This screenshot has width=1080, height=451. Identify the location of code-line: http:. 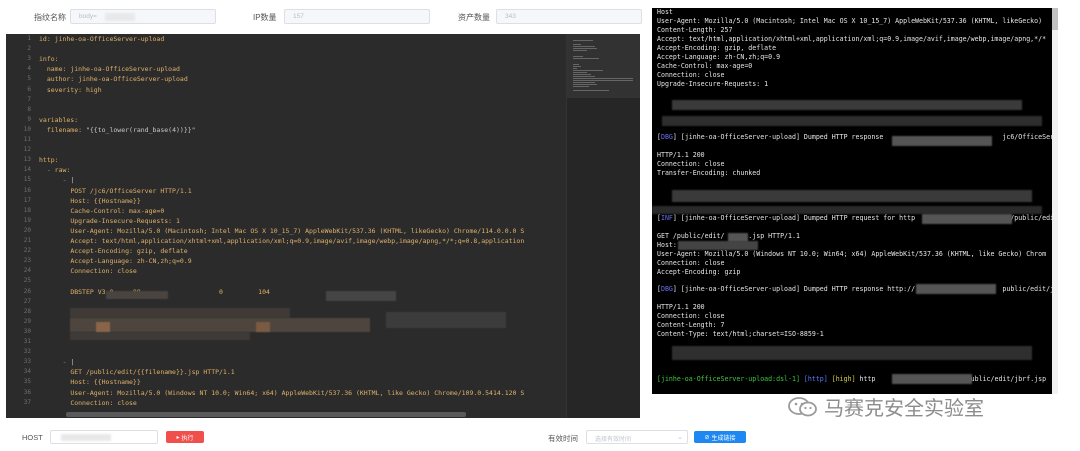
(49, 160).